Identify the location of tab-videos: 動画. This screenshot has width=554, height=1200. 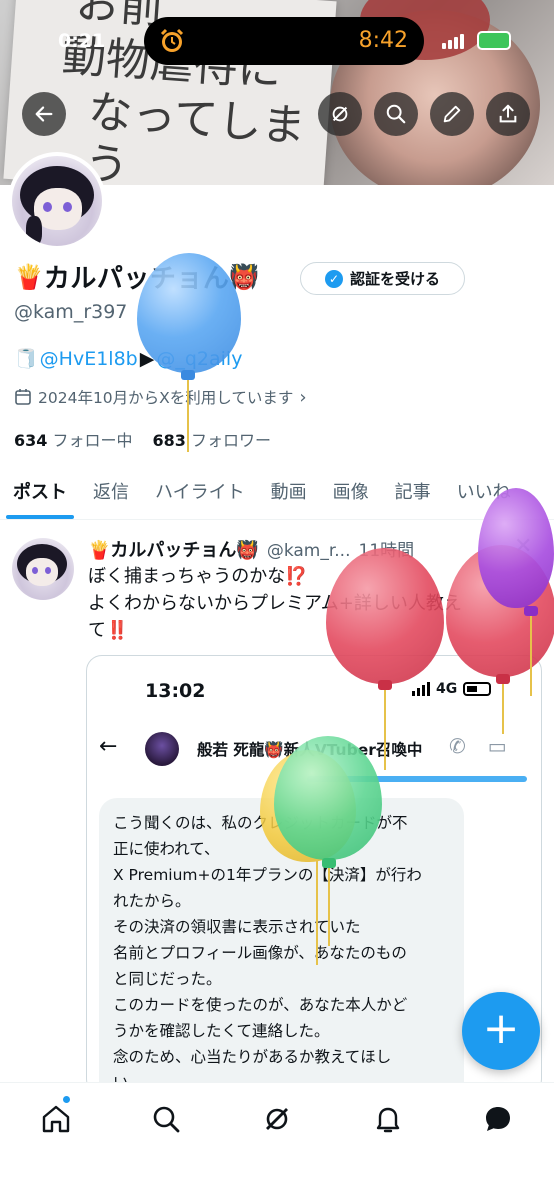
(289, 490).